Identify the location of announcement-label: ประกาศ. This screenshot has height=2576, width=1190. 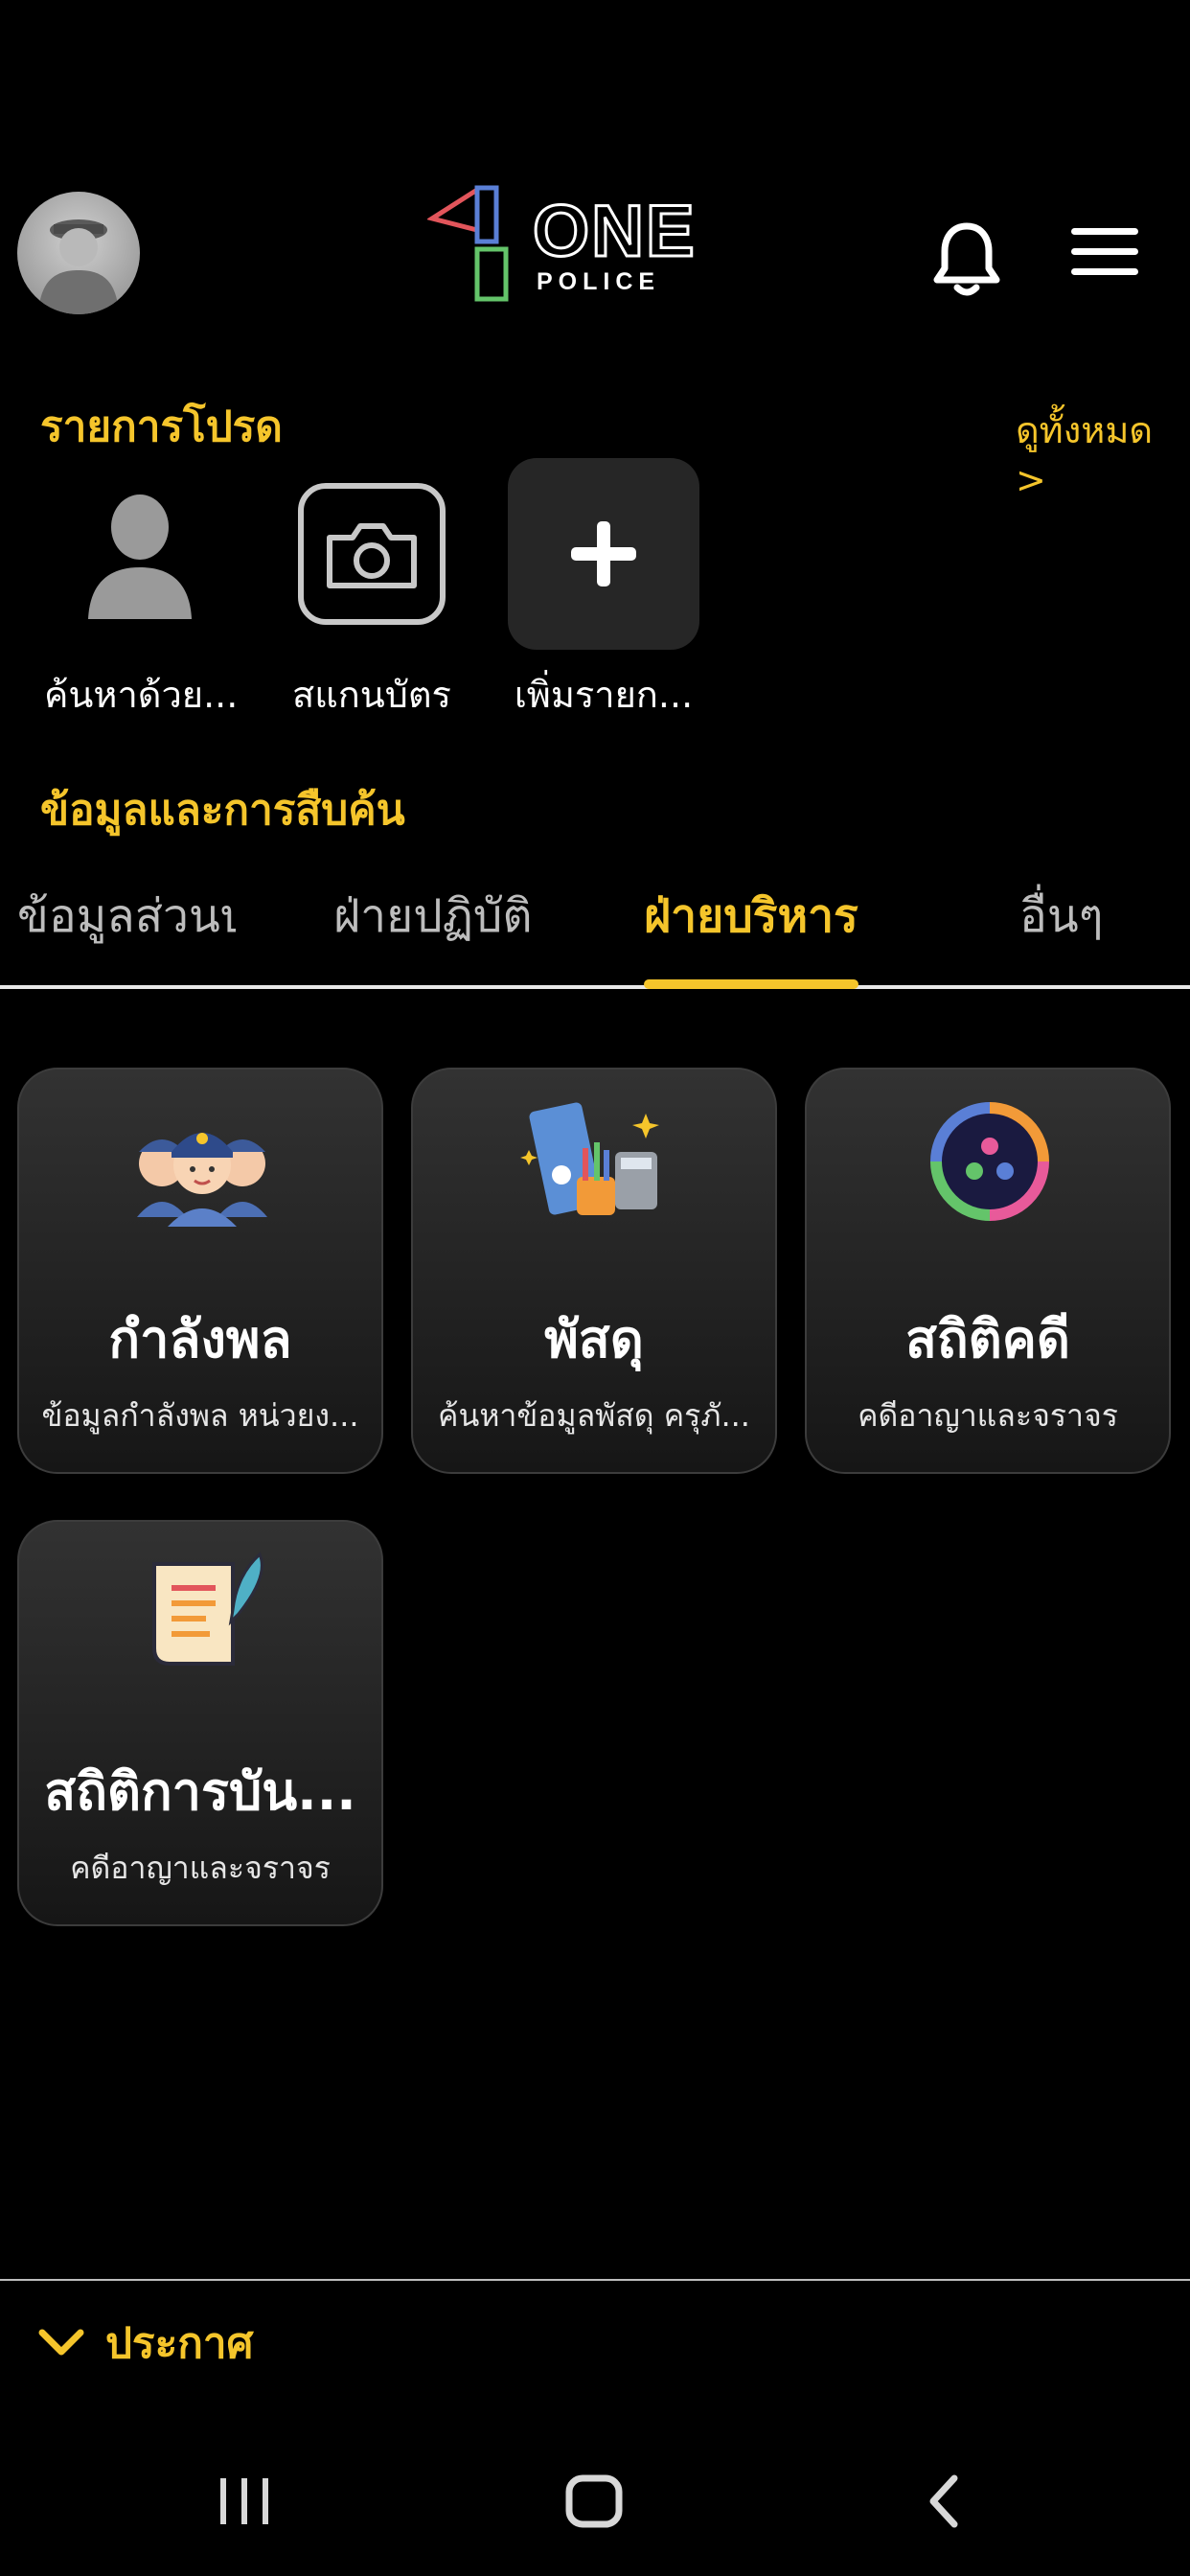
(179, 2343).